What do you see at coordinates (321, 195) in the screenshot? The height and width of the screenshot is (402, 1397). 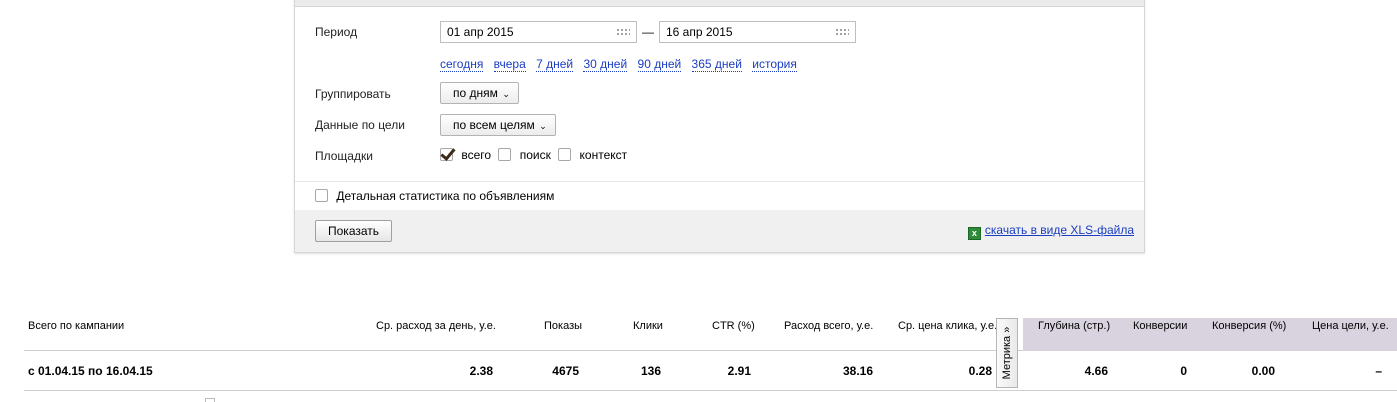 I see `detail-stats-checkbox` at bounding box center [321, 195].